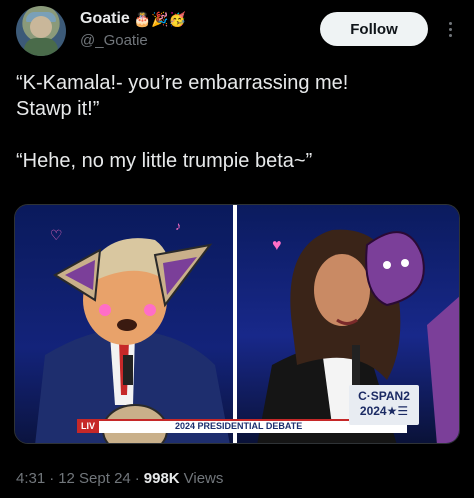 This screenshot has height=498, width=474. Describe the element at coordinates (58, 109) in the screenshot. I see `tweet-line: Stawp it!”` at that location.